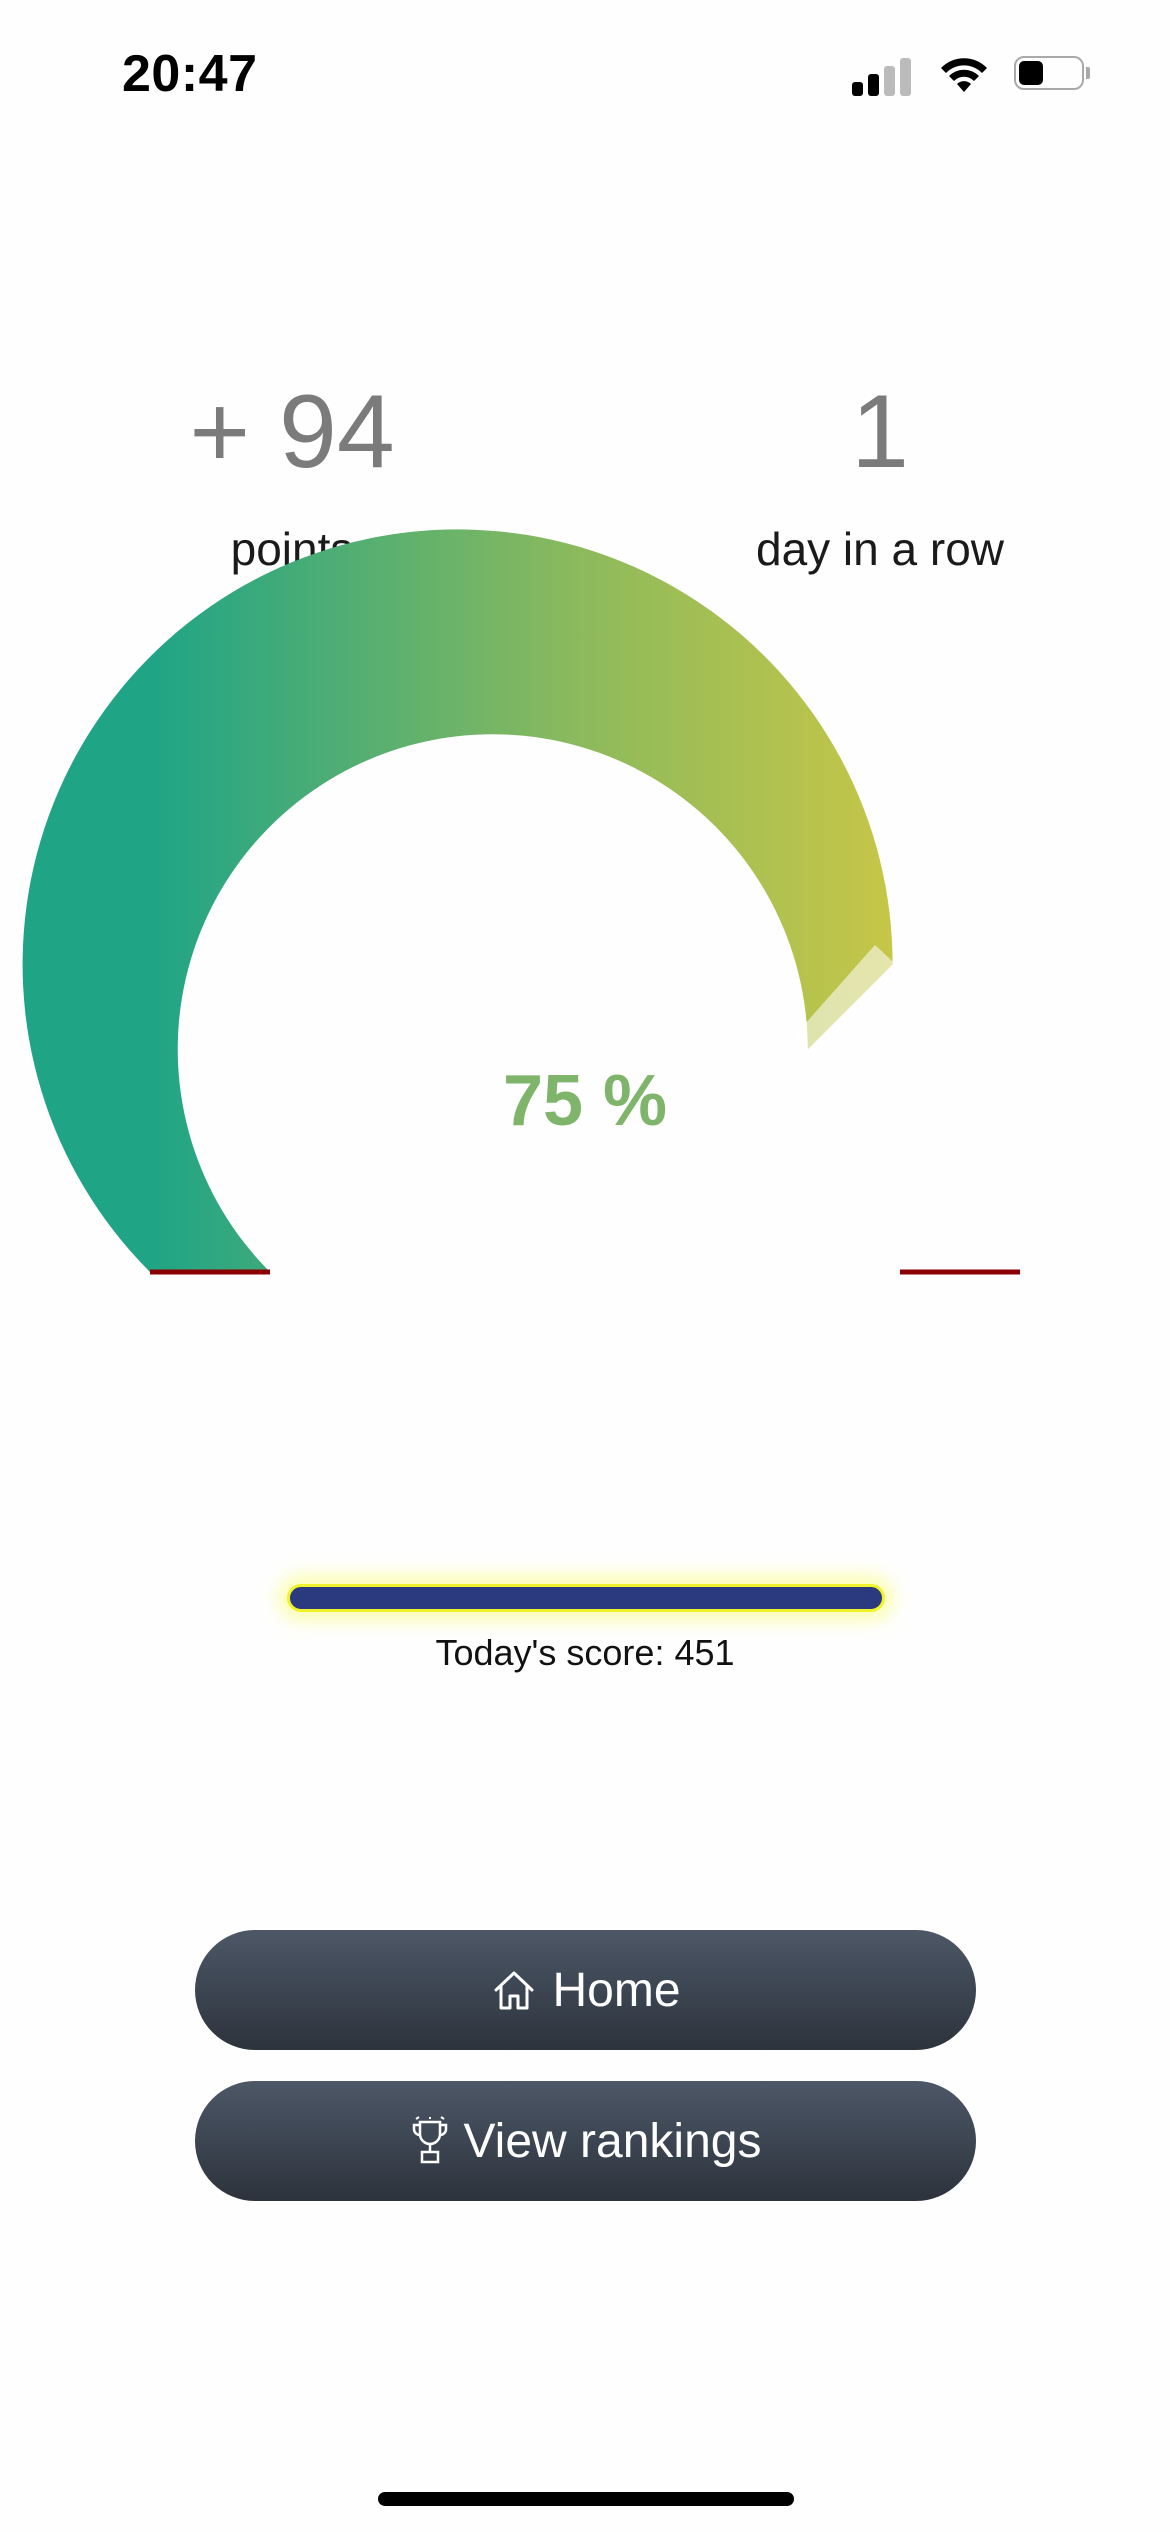 The width and height of the screenshot is (1170, 2532). I want to click on trophy-icon, so click(429, 2140).